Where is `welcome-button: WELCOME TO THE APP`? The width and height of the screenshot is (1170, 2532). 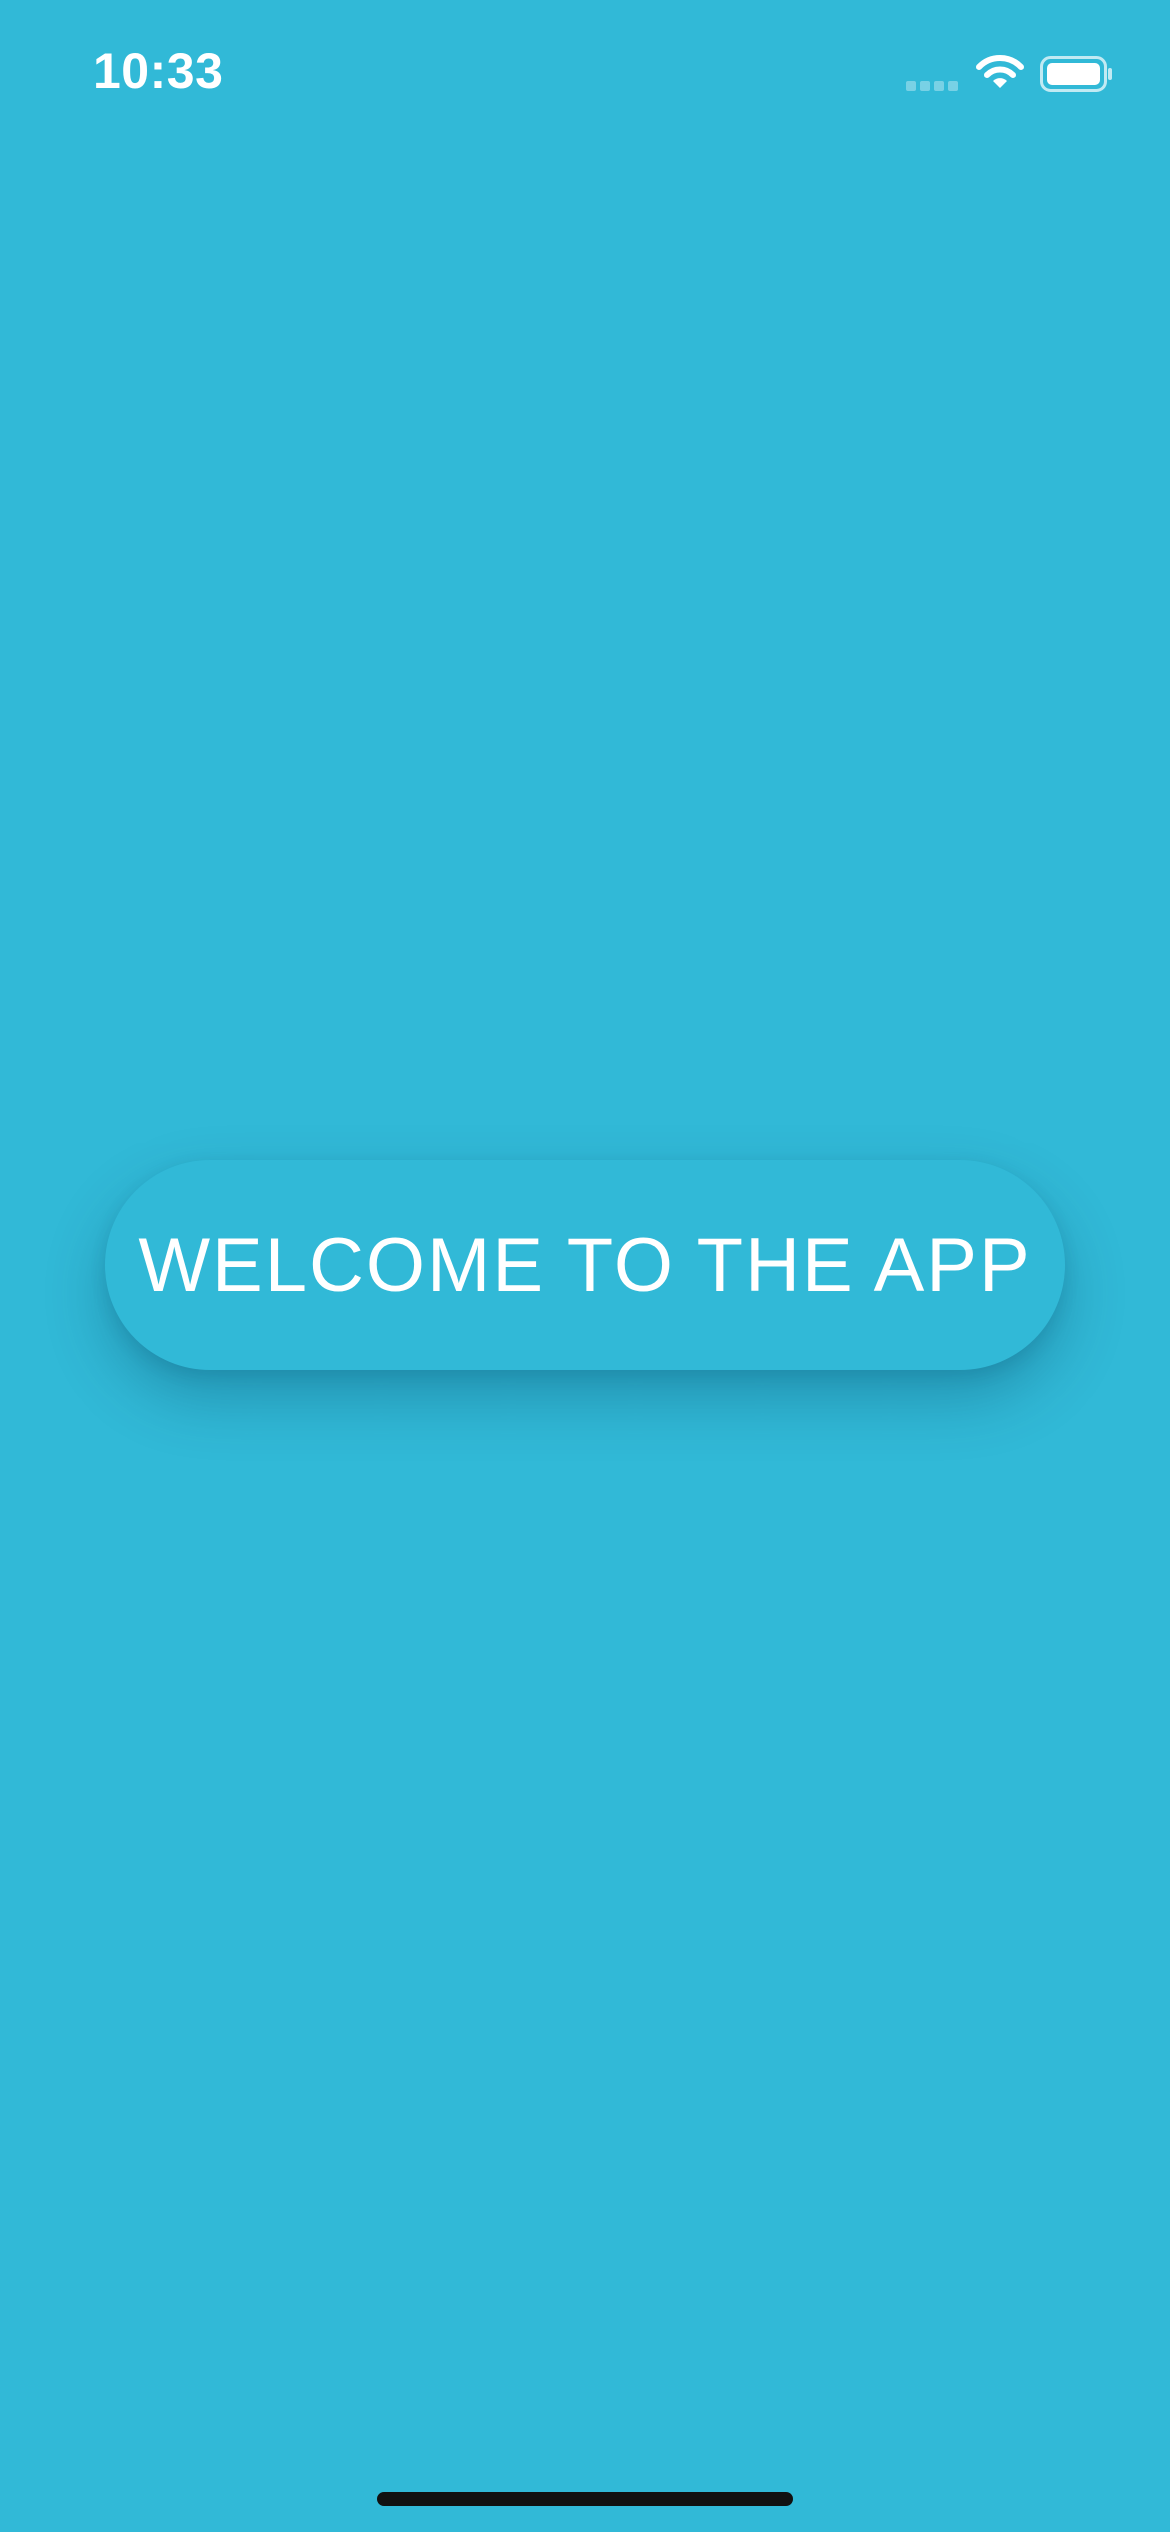
welcome-button: WELCOME TO THE APP is located at coordinates (585, 1265).